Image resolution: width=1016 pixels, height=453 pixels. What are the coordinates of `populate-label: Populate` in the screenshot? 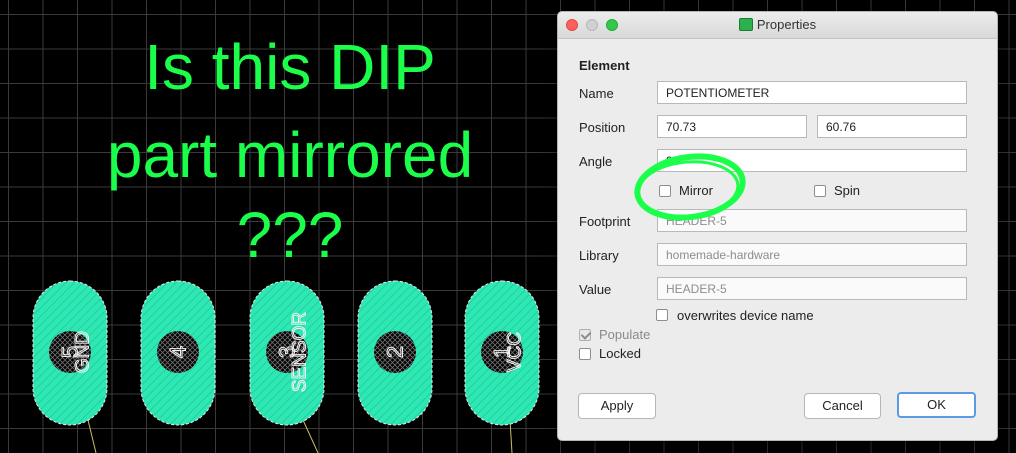 It's located at (625, 334).